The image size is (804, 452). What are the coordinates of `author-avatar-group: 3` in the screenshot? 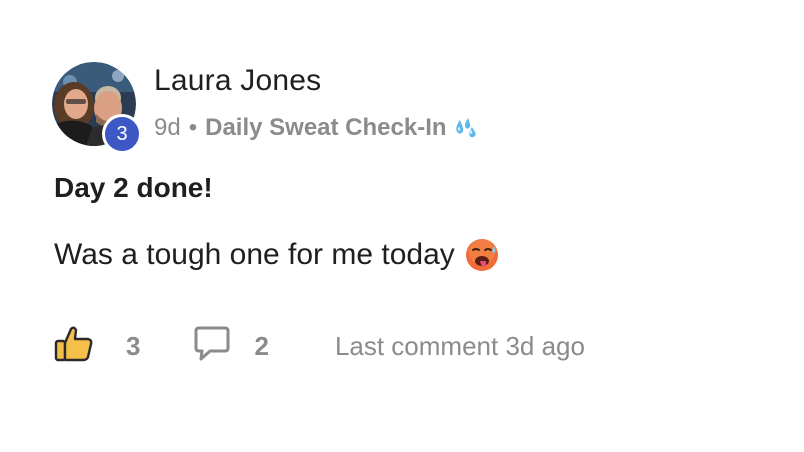 It's located at (97, 108).